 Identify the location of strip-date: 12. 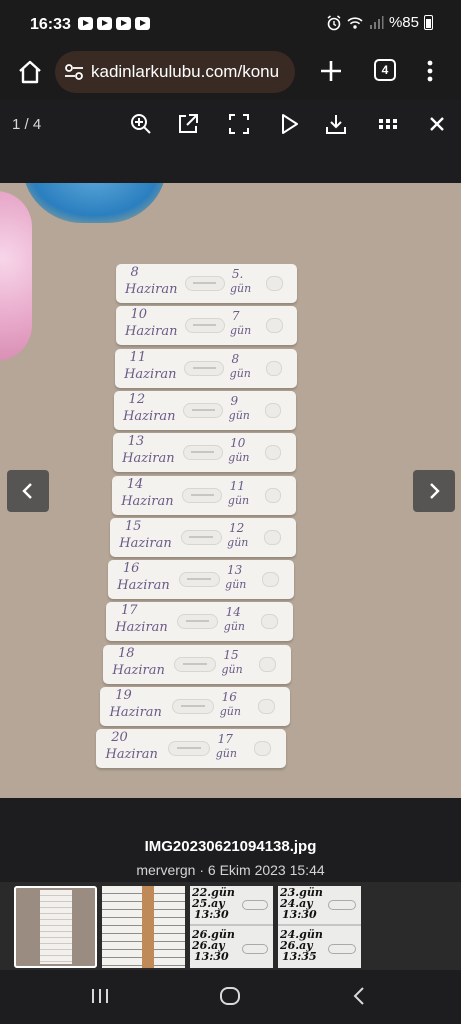
(137, 399).